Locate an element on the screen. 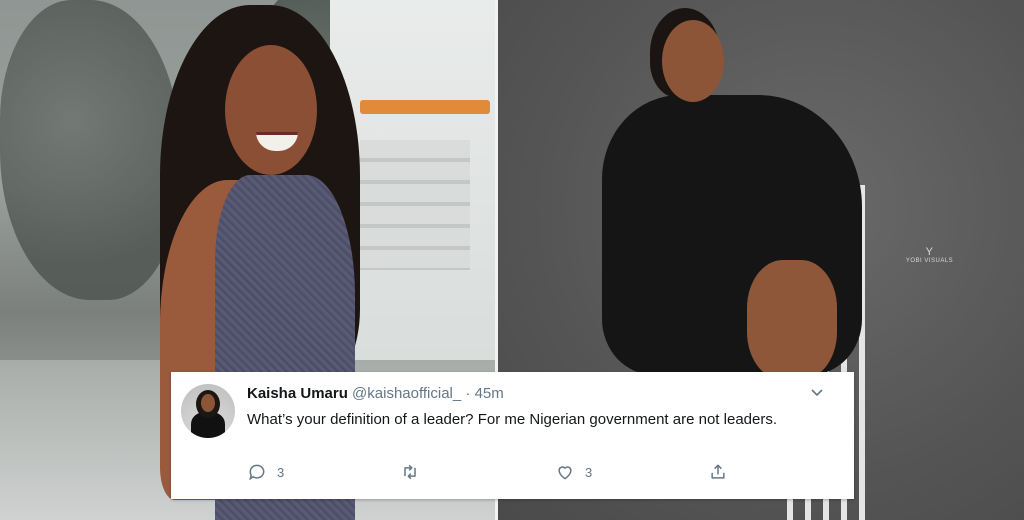 Image resolution: width=1024 pixels, height=520 pixels. tweet-actions: 3 3 is located at coordinates (507, 474).